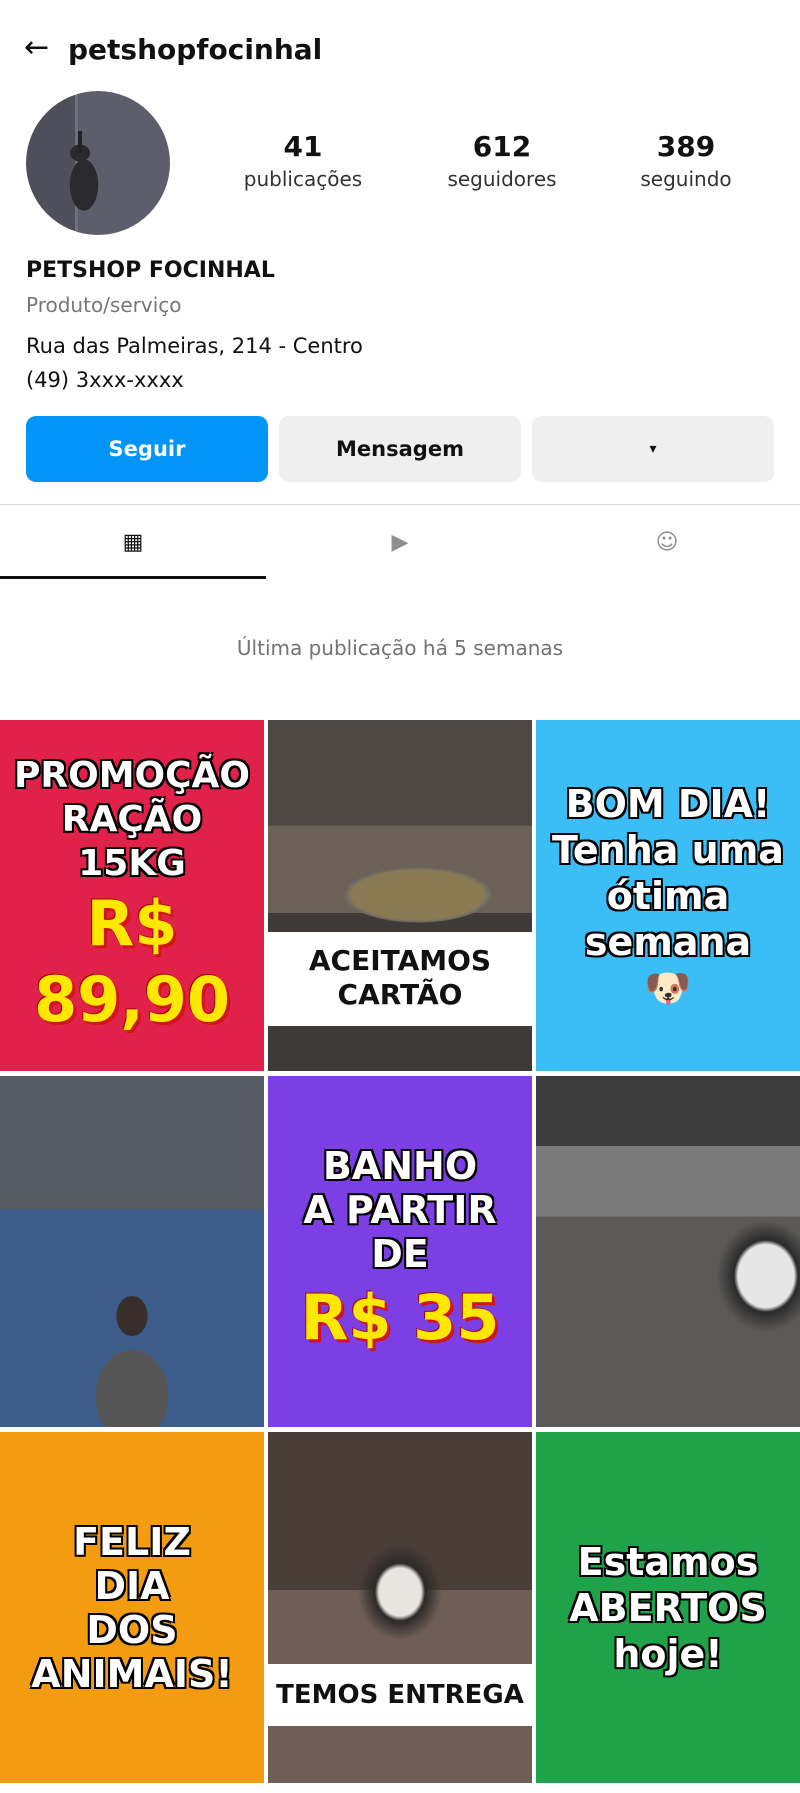  What do you see at coordinates (668, 941) in the screenshot?
I see `post-text: semana` at bounding box center [668, 941].